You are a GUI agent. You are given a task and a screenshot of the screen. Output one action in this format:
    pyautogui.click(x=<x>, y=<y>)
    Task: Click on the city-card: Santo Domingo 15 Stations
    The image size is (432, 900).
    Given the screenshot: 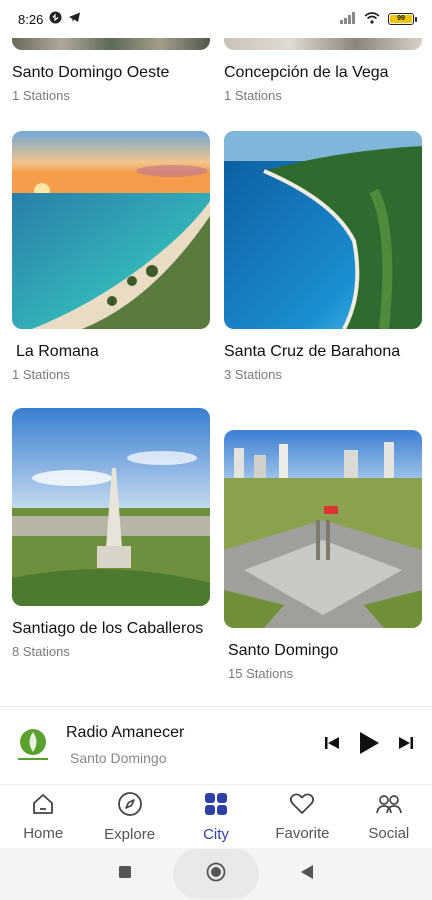 What is the action you would take?
    pyautogui.click(x=323, y=555)
    